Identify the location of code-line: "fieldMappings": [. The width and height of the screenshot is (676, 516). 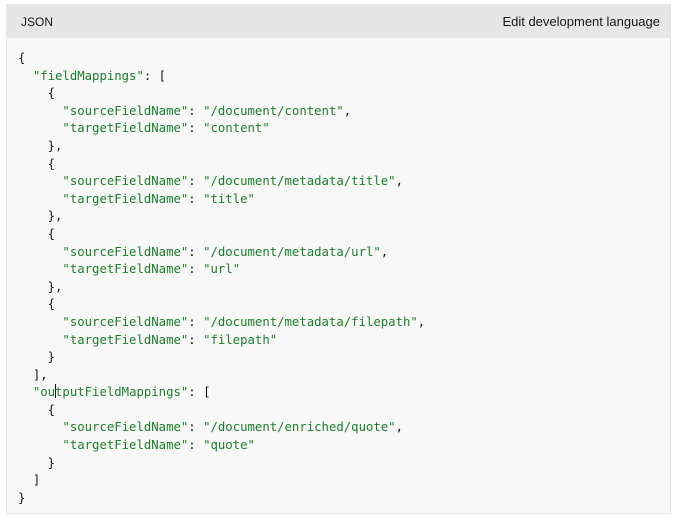
(339, 77).